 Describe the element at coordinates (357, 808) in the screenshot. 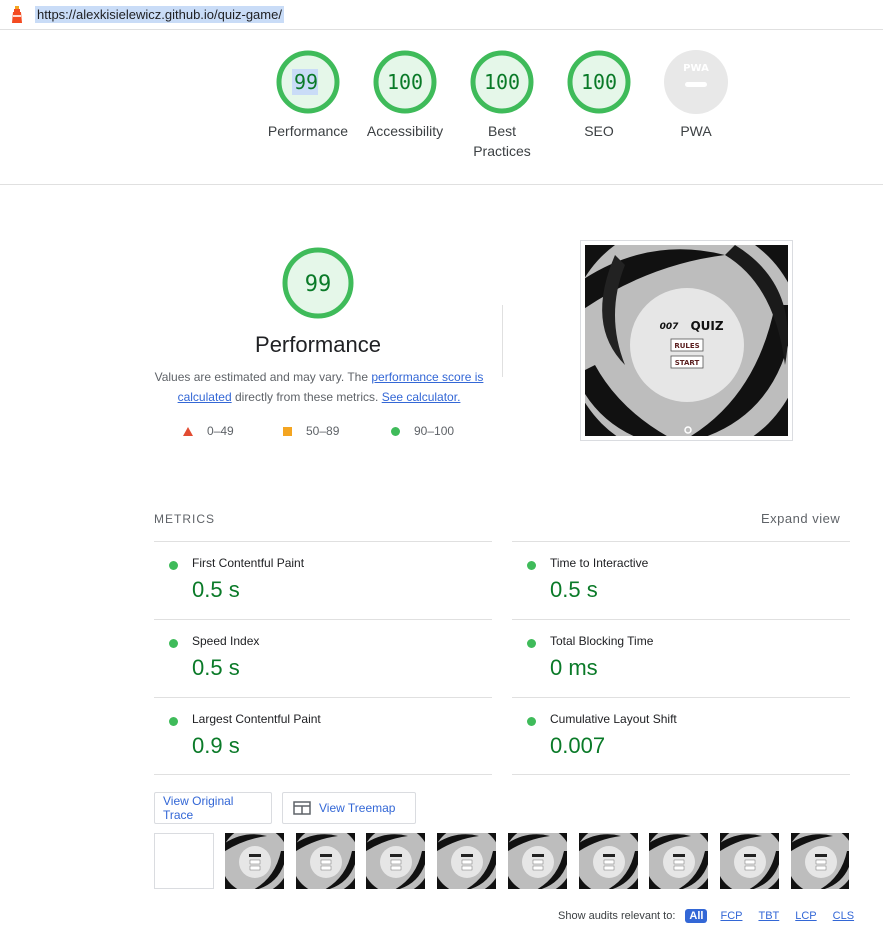

I see `button-label: View Treemap` at that location.